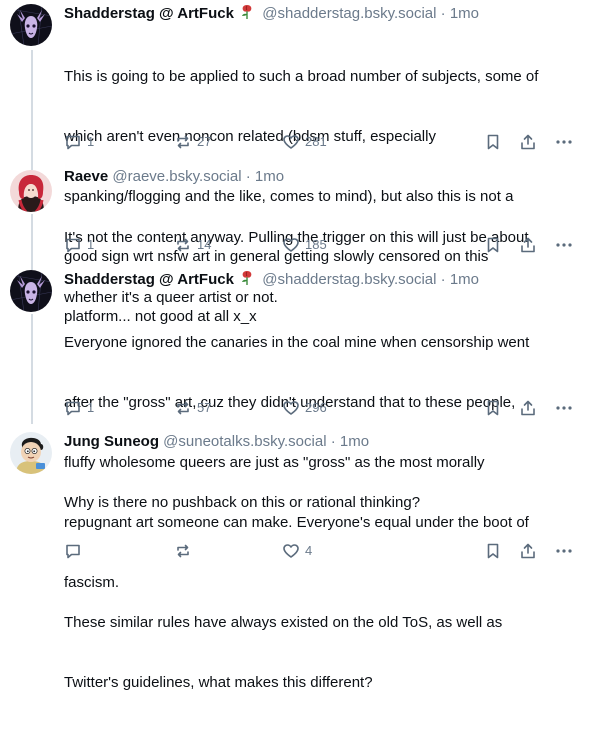  What do you see at coordinates (204, 141) in the screenshot?
I see `repost-count: 27` at bounding box center [204, 141].